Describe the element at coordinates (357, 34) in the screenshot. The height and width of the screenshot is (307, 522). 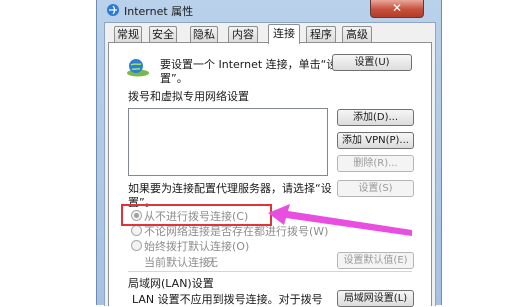
I see `tab-advanced: 高级` at that location.